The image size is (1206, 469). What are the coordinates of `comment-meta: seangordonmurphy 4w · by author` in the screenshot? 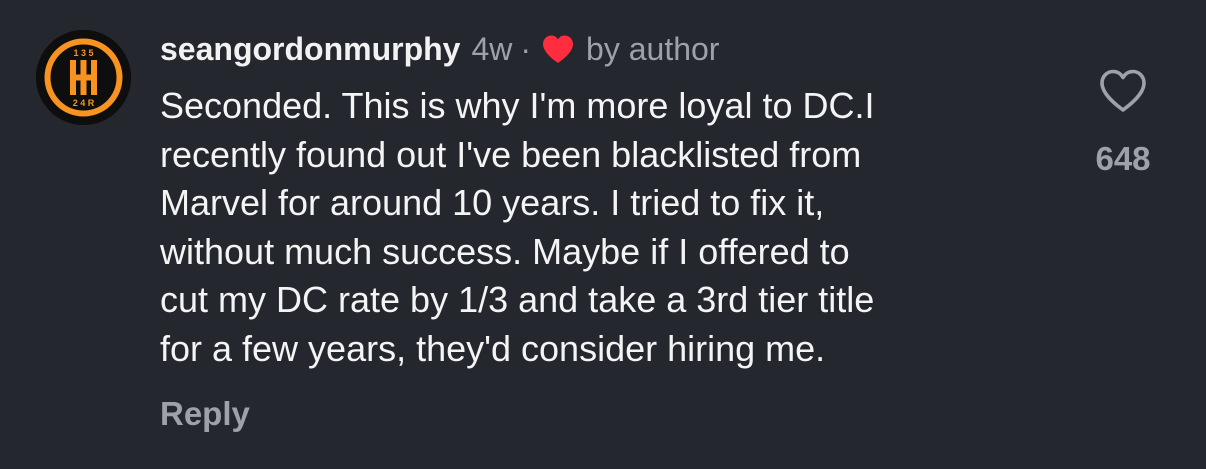 It's located at (610, 49).